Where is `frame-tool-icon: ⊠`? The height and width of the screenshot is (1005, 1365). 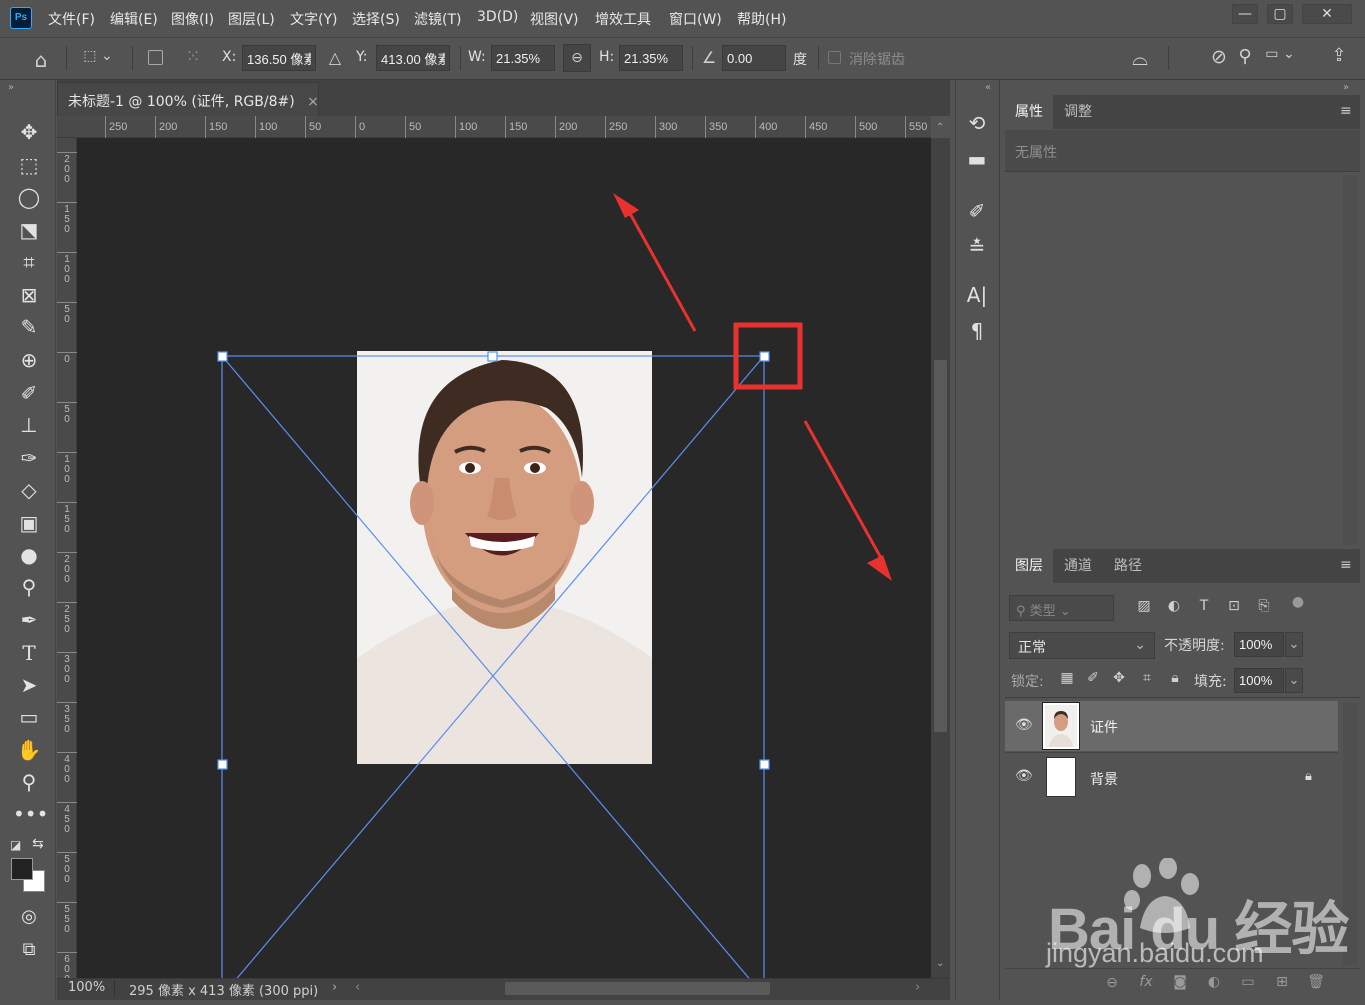 frame-tool-icon: ⊠ is located at coordinates (29, 295).